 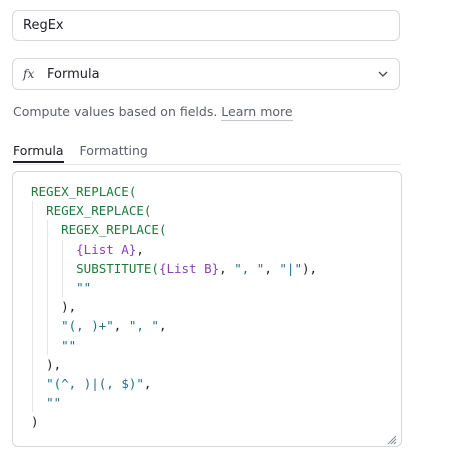 I want to click on field-name-input: RegEx, so click(x=206, y=25).